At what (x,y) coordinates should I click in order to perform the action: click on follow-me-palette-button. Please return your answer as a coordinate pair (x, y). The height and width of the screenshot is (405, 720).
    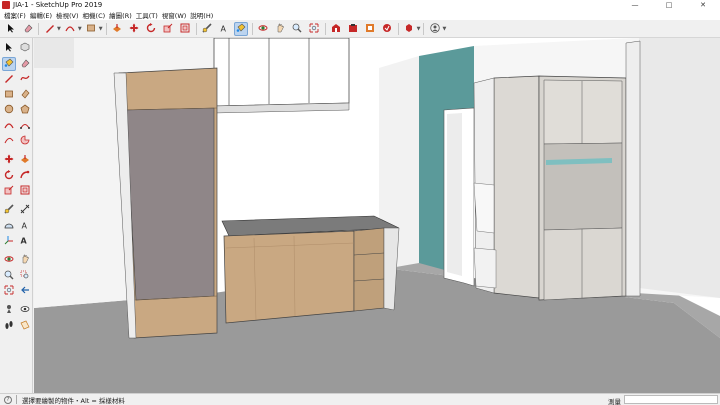
    Looking at the image, I should click on (25, 176).